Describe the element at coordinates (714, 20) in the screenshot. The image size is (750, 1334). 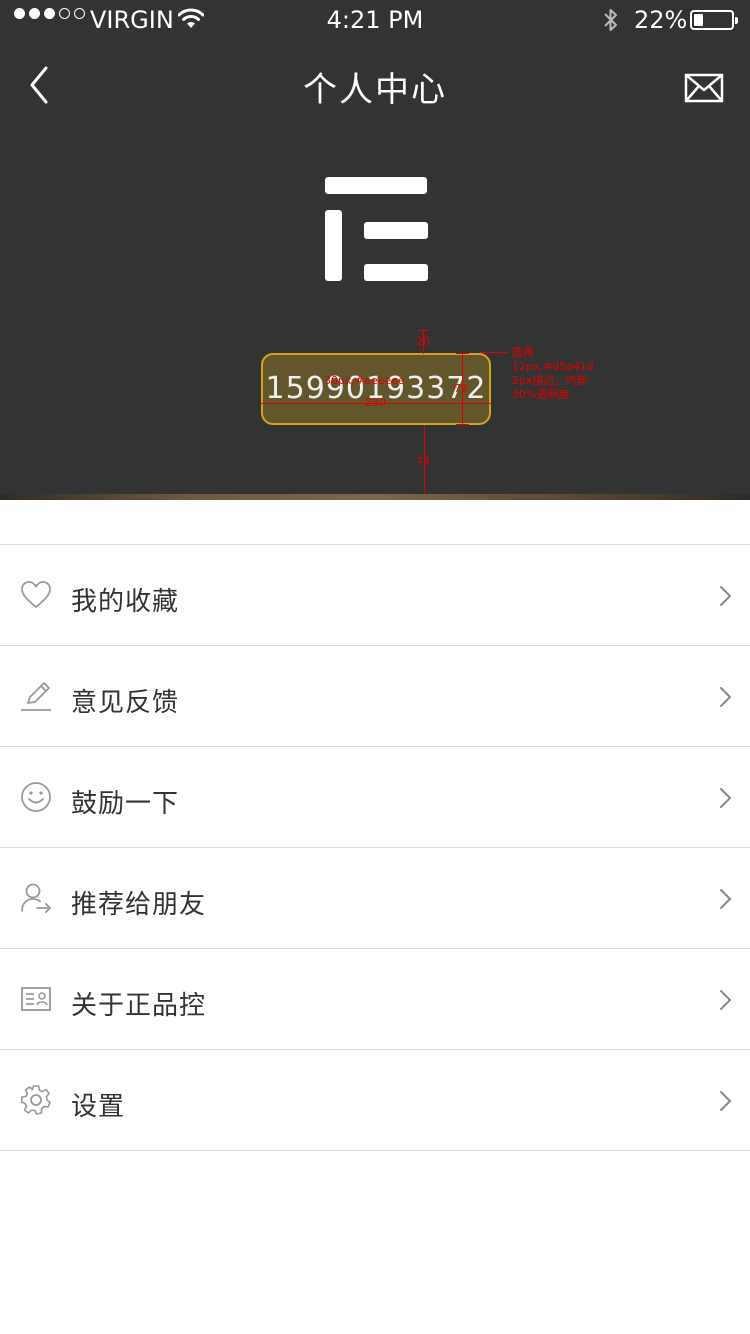
I see `battery-icon` at that location.